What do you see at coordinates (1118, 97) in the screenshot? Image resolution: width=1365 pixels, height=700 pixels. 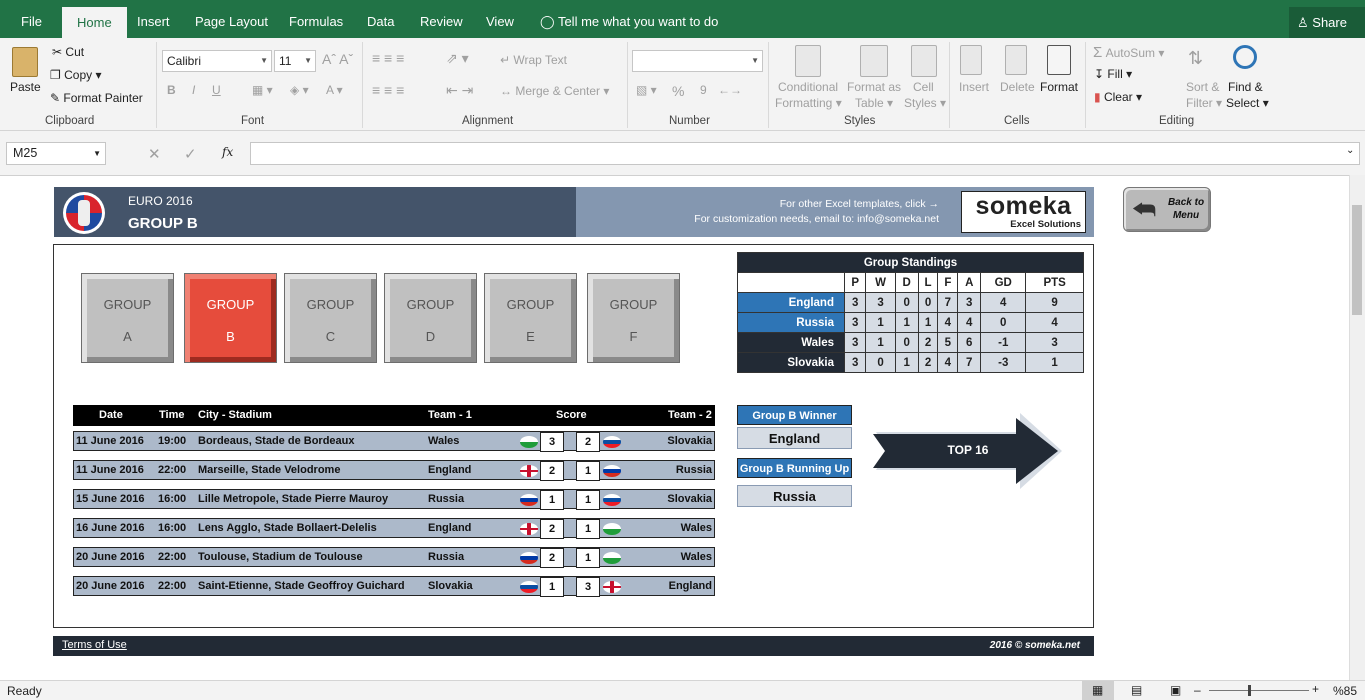 I see `clear-button: ▮ Clear ▾` at bounding box center [1118, 97].